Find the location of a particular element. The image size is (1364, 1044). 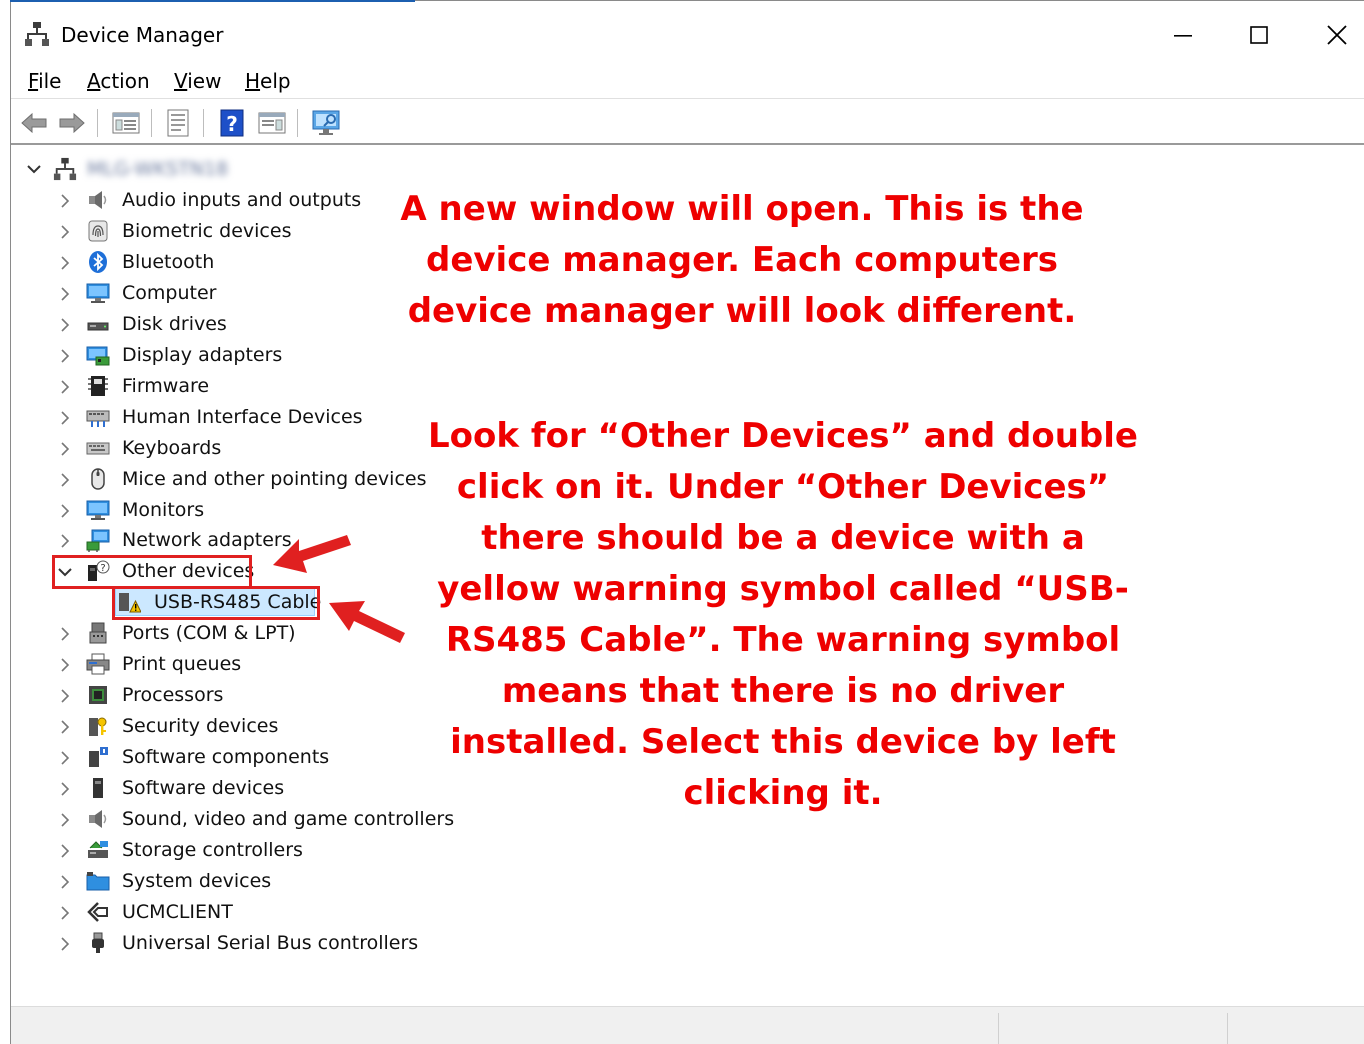

menu-action-label: ction is located at coordinates (125, 81).